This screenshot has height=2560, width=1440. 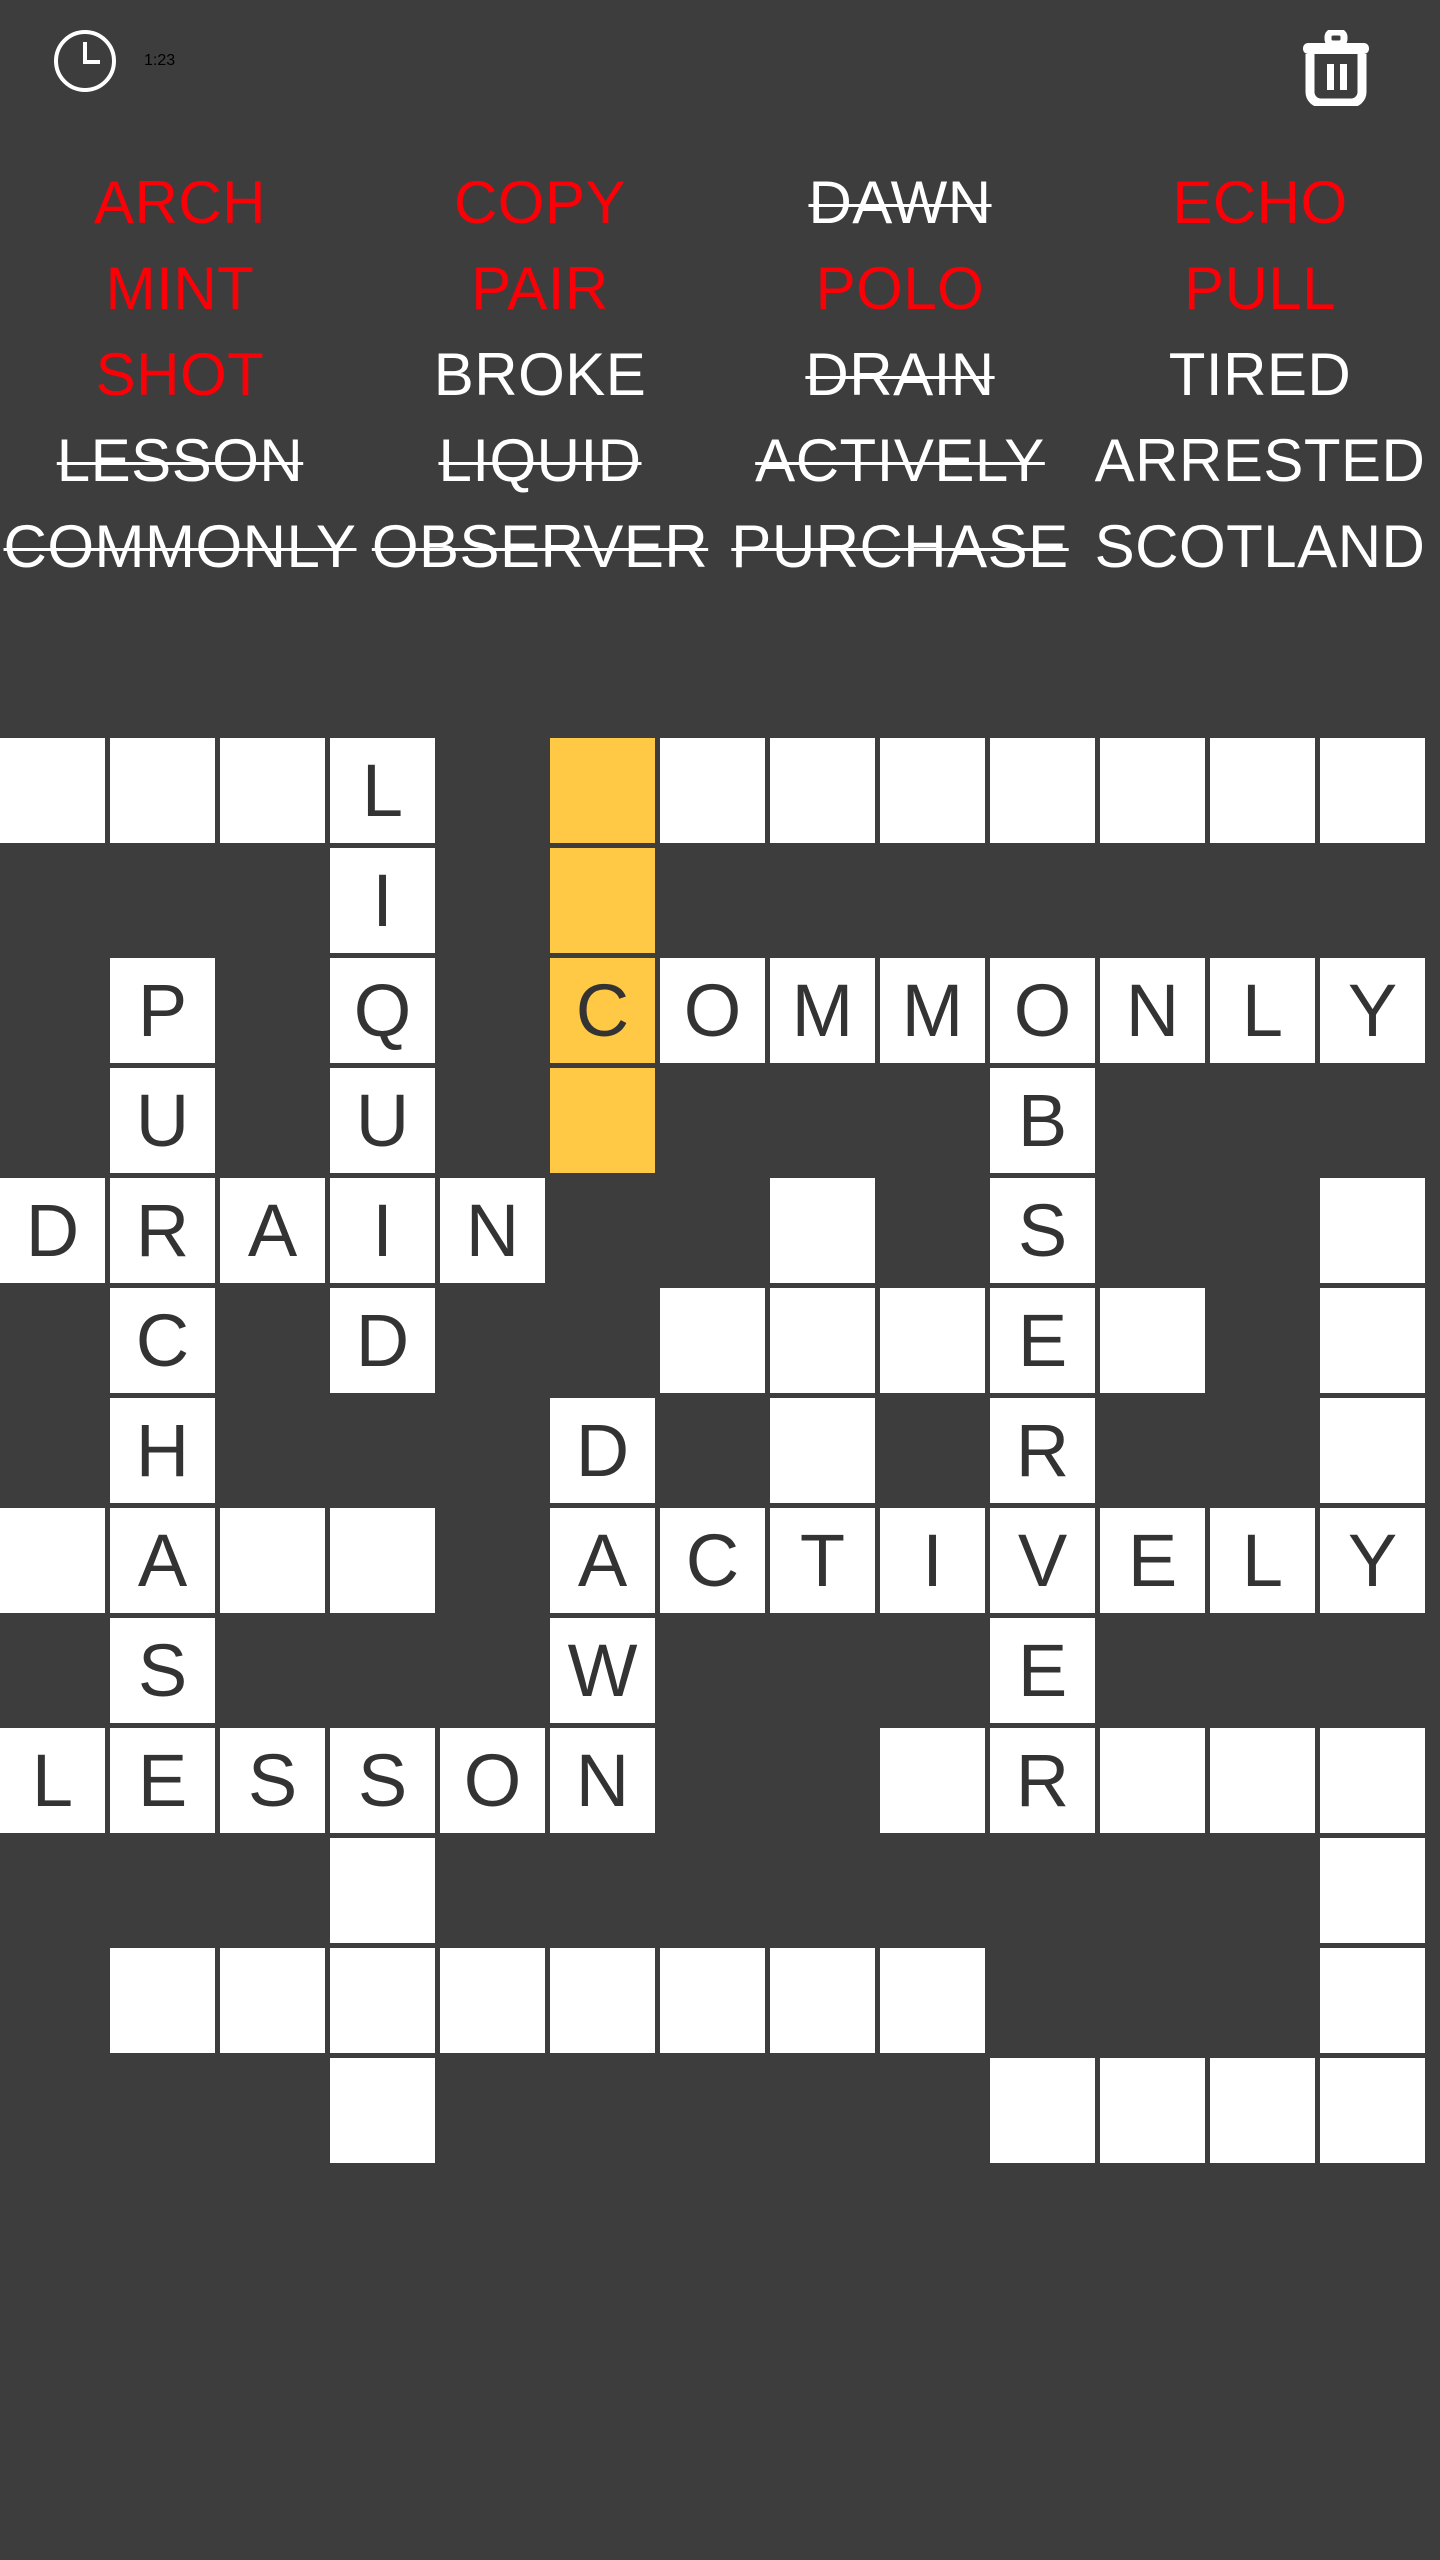 I want to click on word-list-item: ECHO, so click(x=1260, y=203).